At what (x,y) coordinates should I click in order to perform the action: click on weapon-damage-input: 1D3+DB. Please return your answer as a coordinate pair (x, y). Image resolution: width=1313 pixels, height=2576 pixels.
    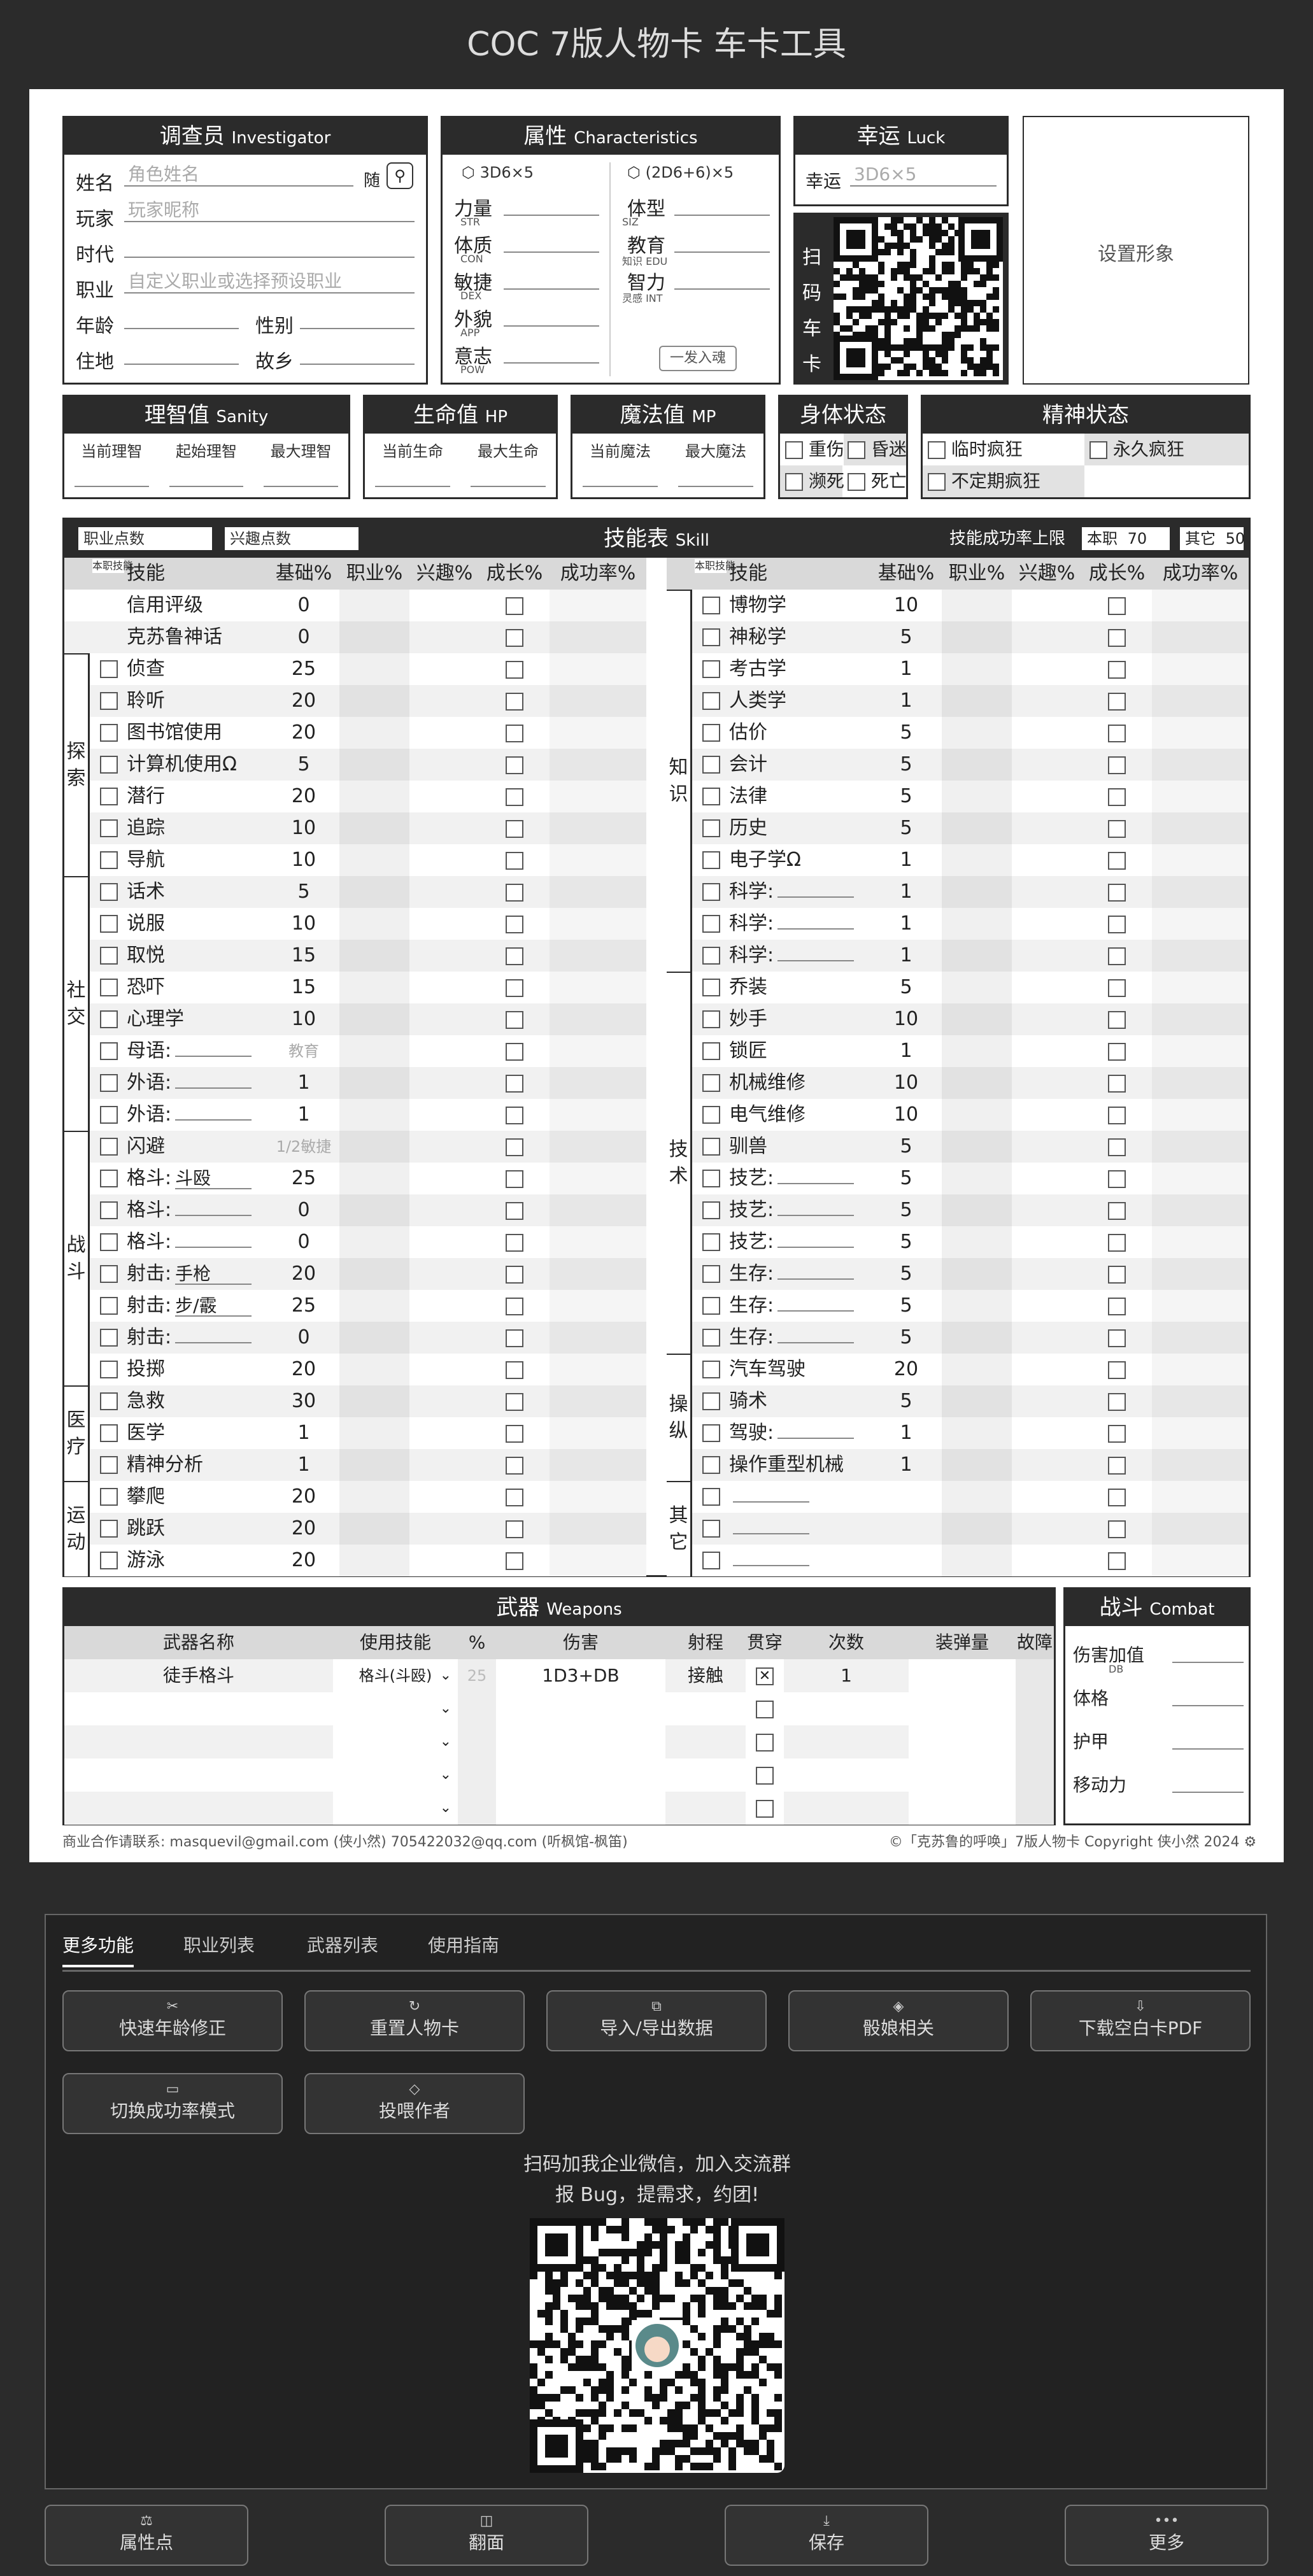
    Looking at the image, I should click on (580, 1675).